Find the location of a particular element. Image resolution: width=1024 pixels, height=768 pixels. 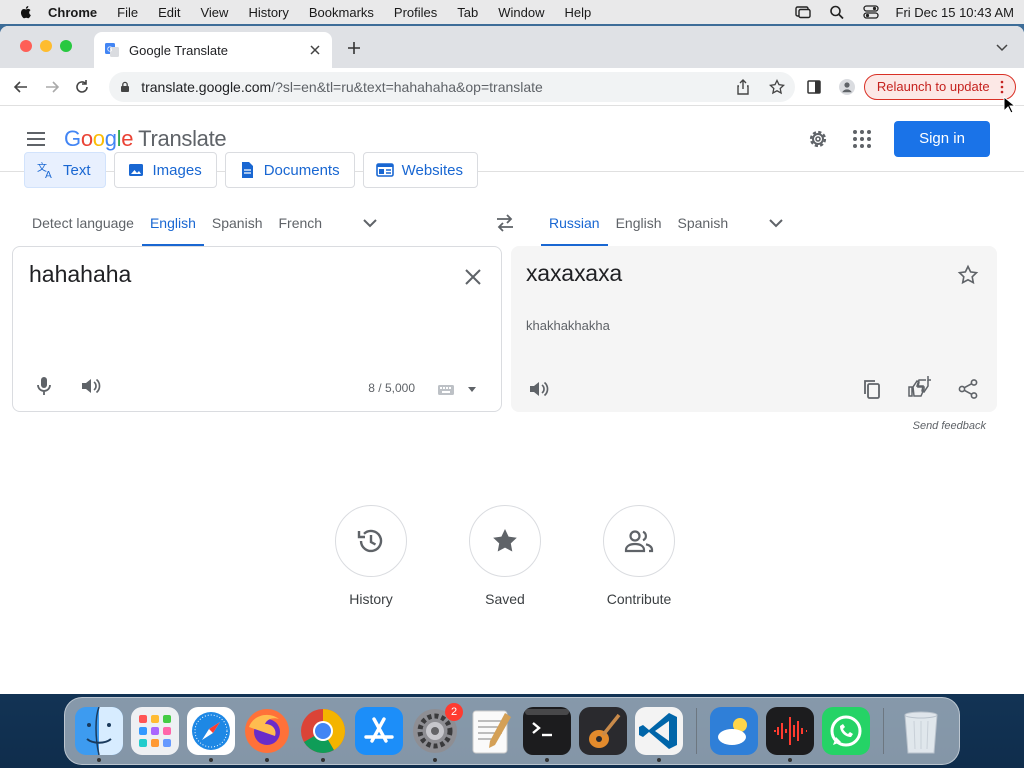

source-lang-english: English is located at coordinates (172, 223).